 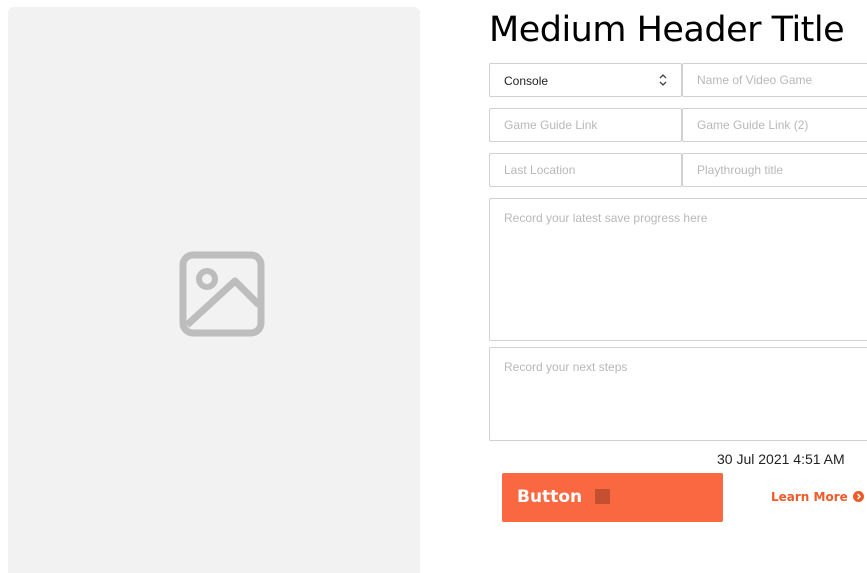 What do you see at coordinates (526, 81) in the screenshot?
I see `console-select-value: Console` at bounding box center [526, 81].